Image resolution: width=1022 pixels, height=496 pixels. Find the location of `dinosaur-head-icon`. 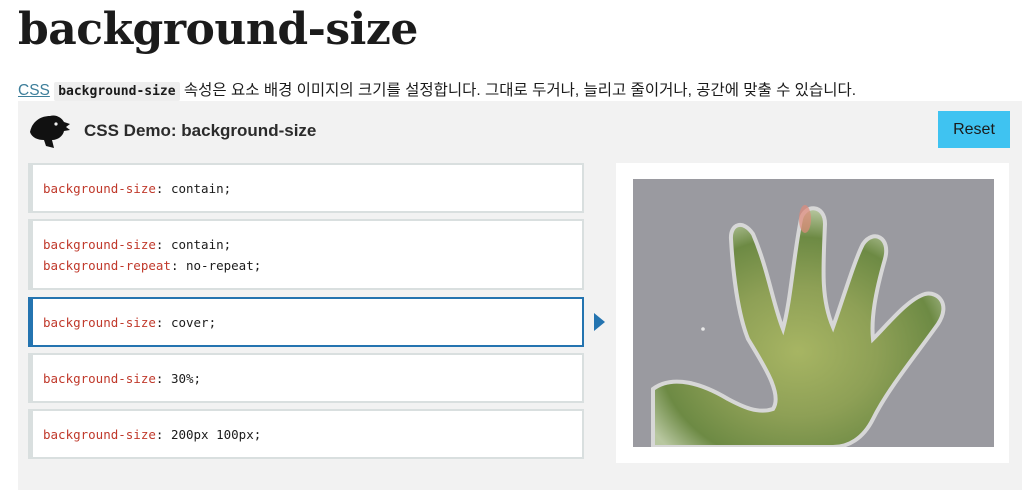

dinosaur-head-icon is located at coordinates (50, 131).